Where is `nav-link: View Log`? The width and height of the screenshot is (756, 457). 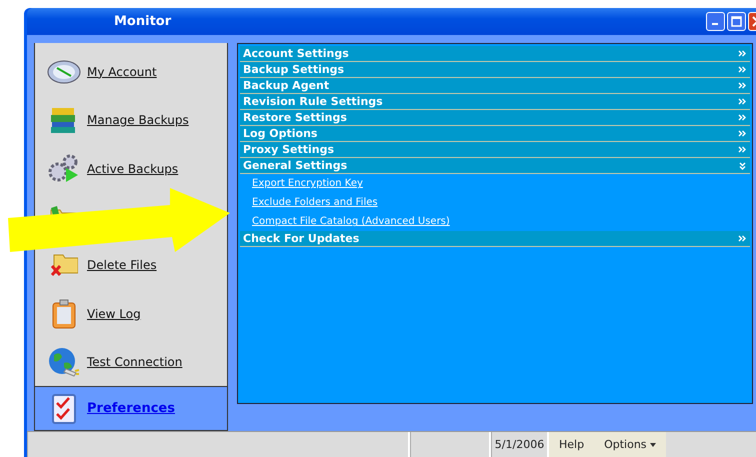
nav-link: View Log is located at coordinates (114, 313).